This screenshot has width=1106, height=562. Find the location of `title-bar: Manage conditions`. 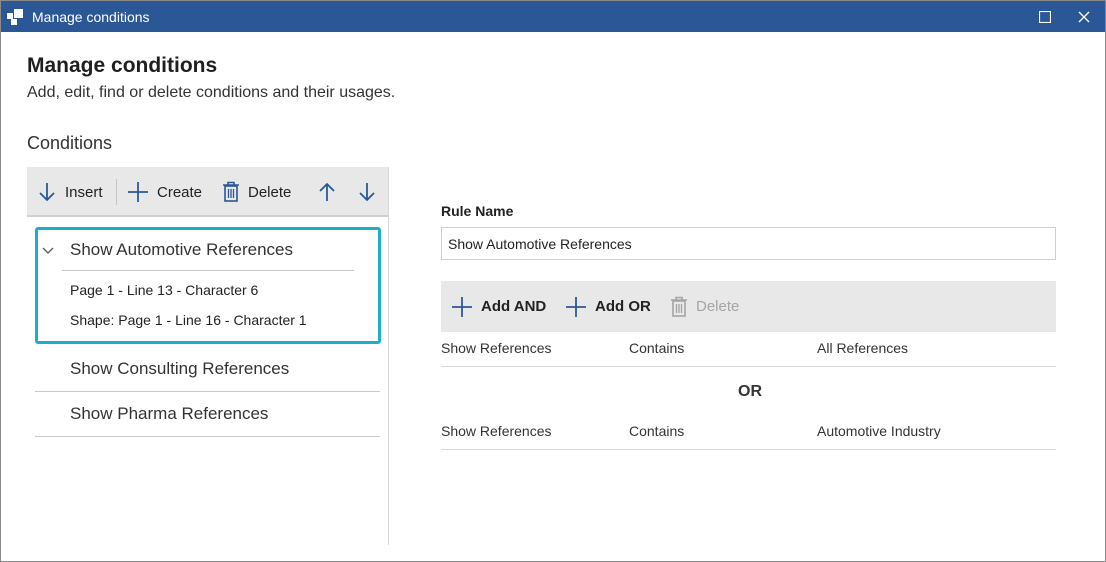

title-bar: Manage conditions is located at coordinates (553, 16).